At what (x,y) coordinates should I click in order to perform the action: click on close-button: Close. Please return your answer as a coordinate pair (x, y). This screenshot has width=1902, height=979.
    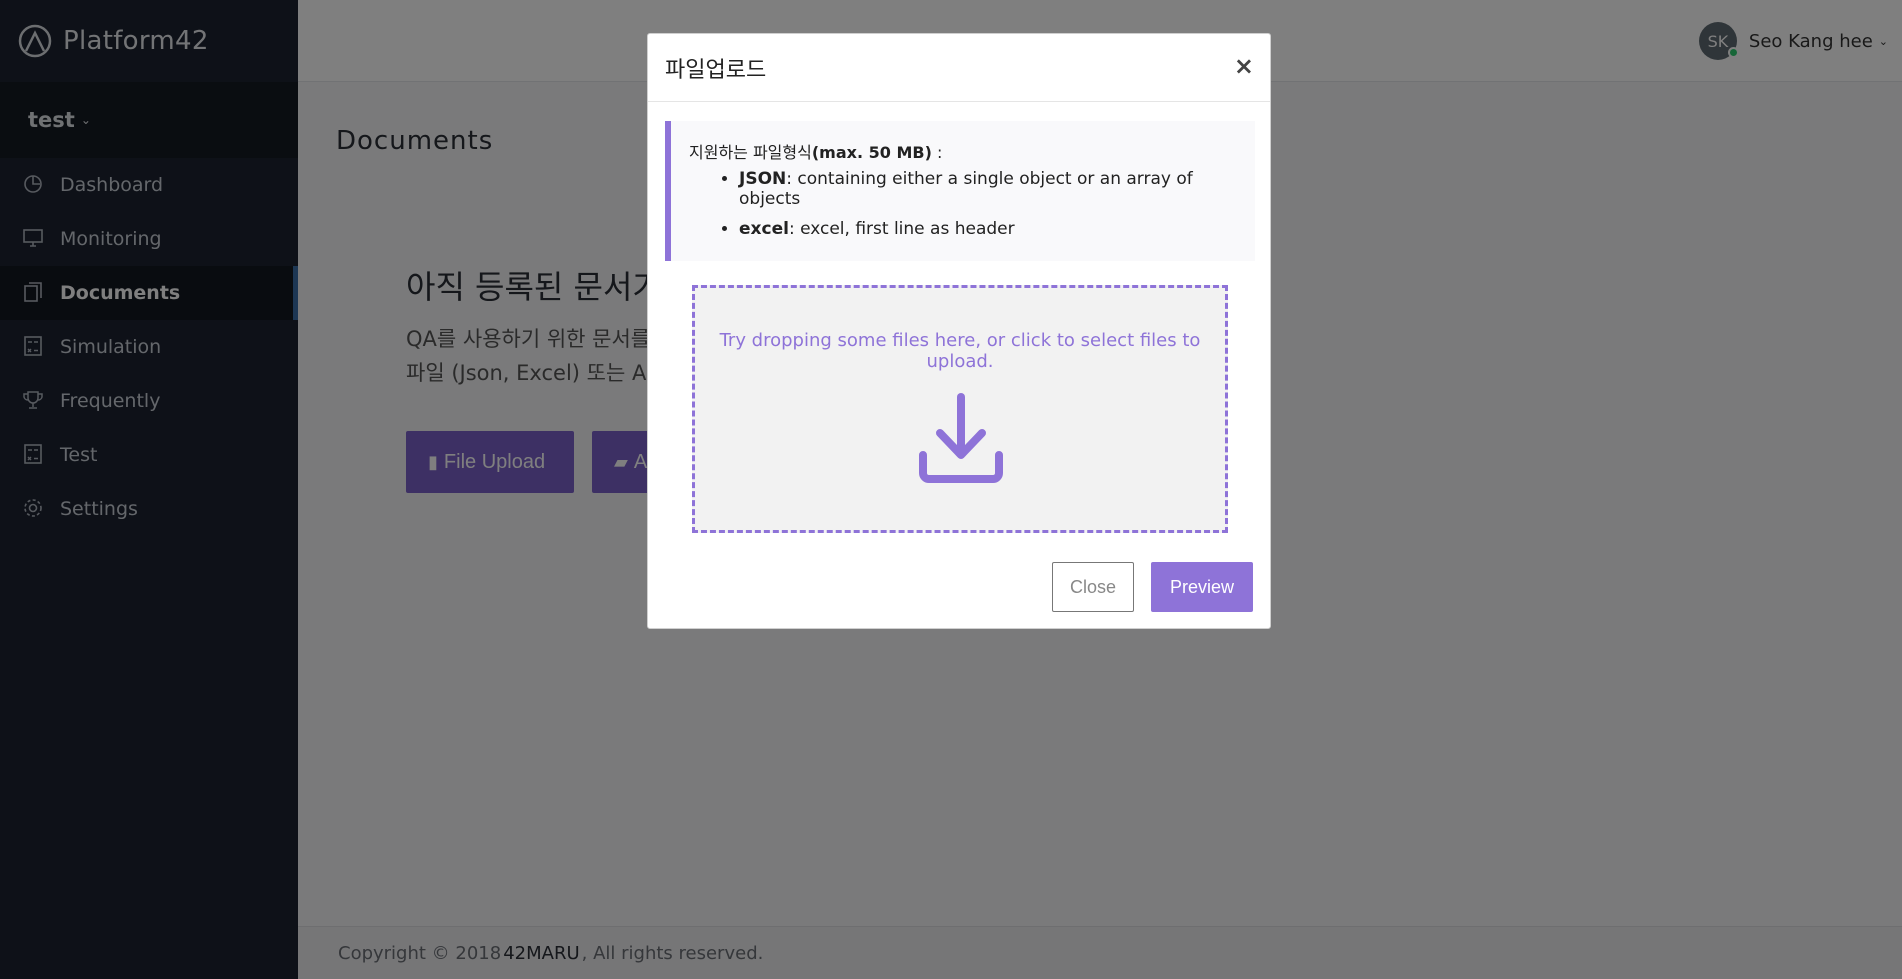
    Looking at the image, I should click on (1093, 587).